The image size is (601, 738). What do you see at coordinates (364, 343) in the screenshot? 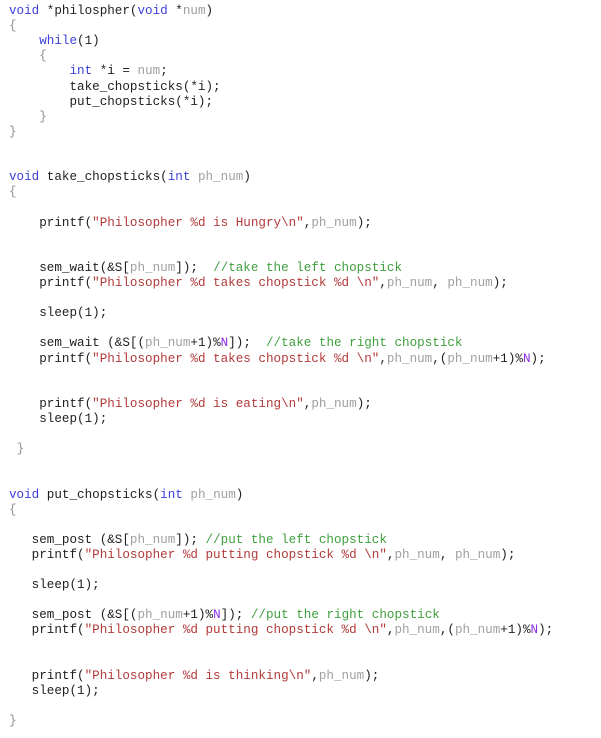
I see `comment: //take the right chopstick` at bounding box center [364, 343].